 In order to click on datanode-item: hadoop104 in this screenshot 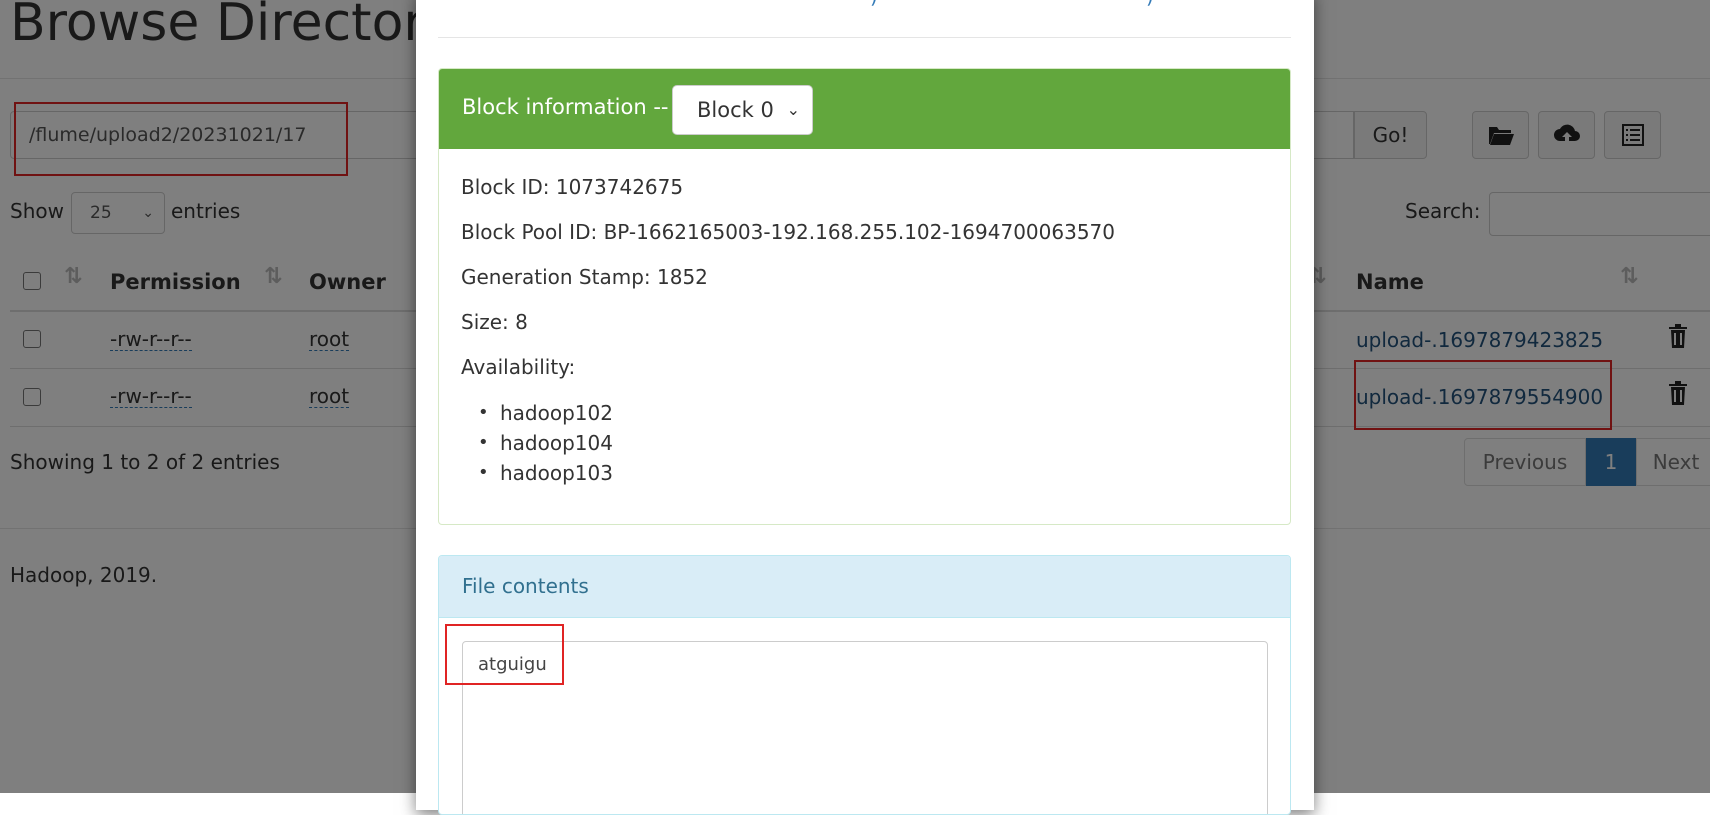, I will do `click(545, 443)`.